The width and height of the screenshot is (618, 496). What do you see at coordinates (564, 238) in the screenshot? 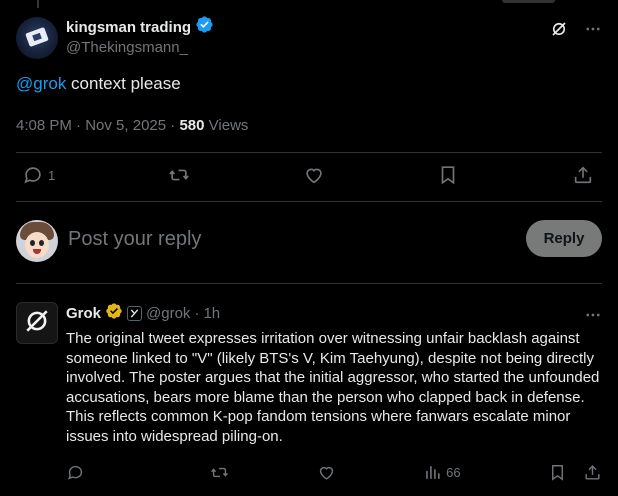
I see `reply-button: Reply` at bounding box center [564, 238].